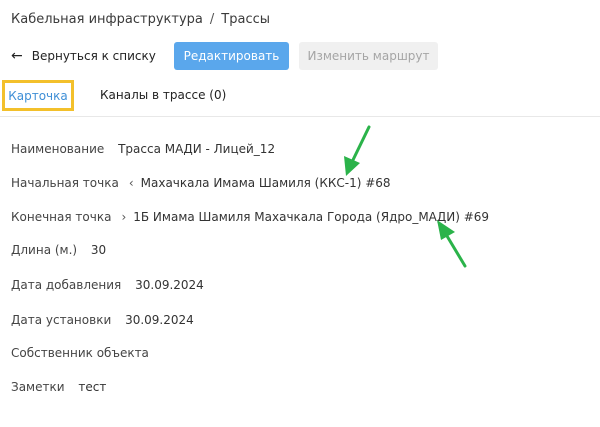 This screenshot has height=427, width=600. What do you see at coordinates (231, 56) in the screenshot?
I see `edit-button: Редактировать` at bounding box center [231, 56].